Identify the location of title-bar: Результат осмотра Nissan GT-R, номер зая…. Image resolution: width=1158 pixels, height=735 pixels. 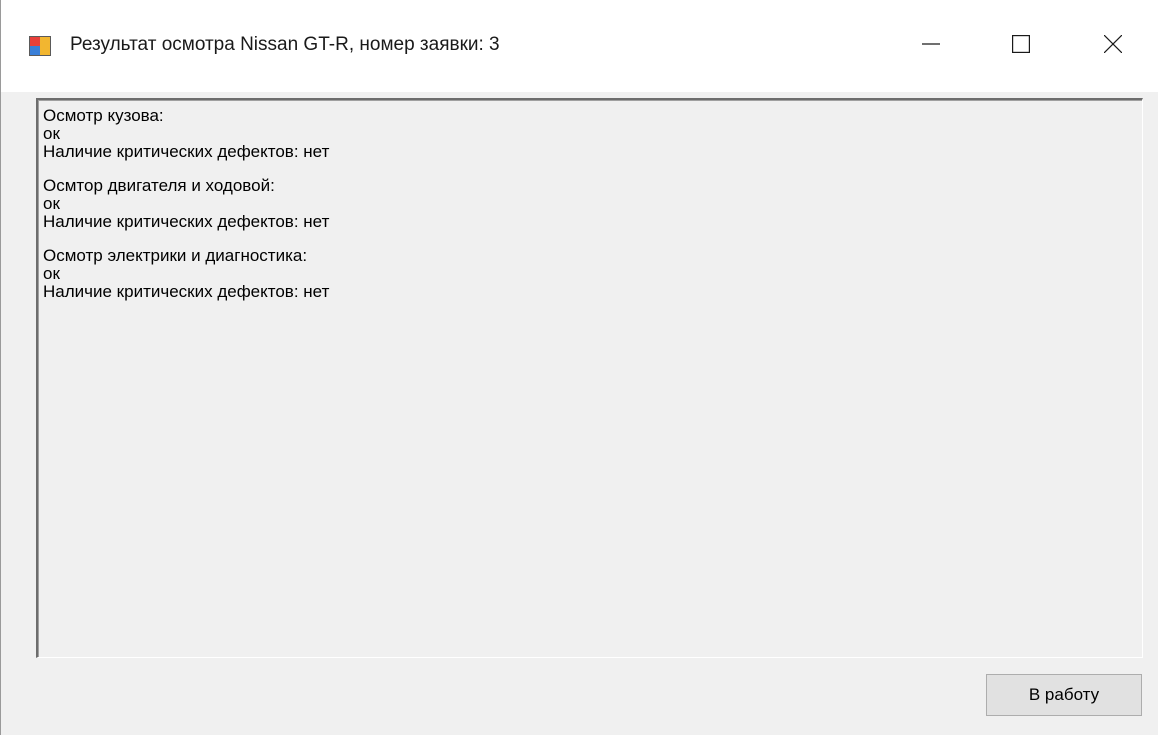
(579, 46).